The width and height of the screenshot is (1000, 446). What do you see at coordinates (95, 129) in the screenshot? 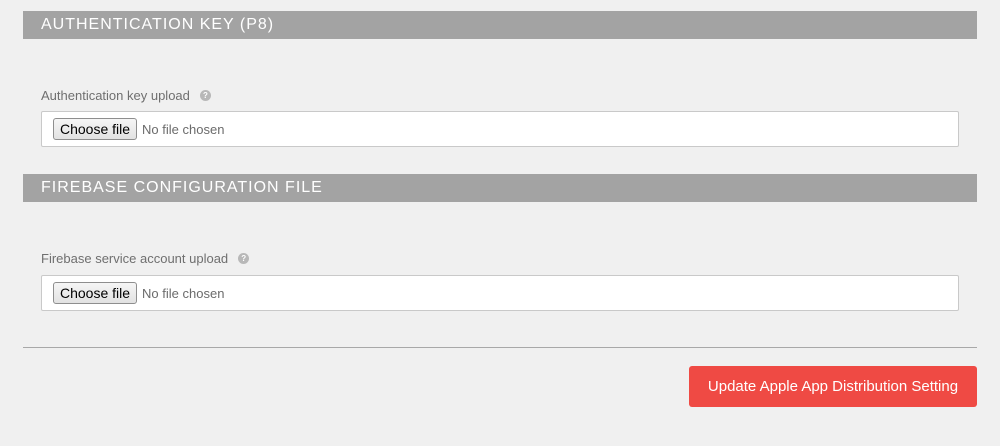
I see `auth-key-choose-file-button: Choose file` at bounding box center [95, 129].